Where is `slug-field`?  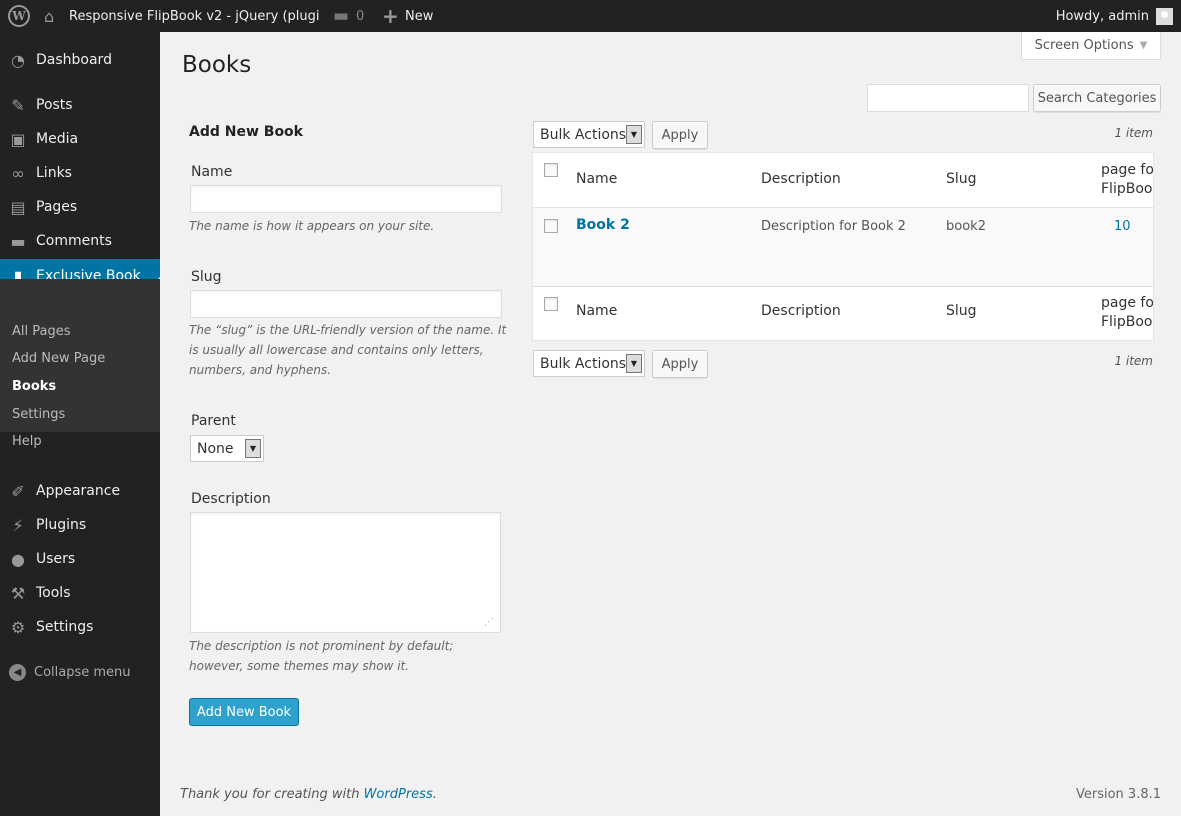 slug-field is located at coordinates (346, 304).